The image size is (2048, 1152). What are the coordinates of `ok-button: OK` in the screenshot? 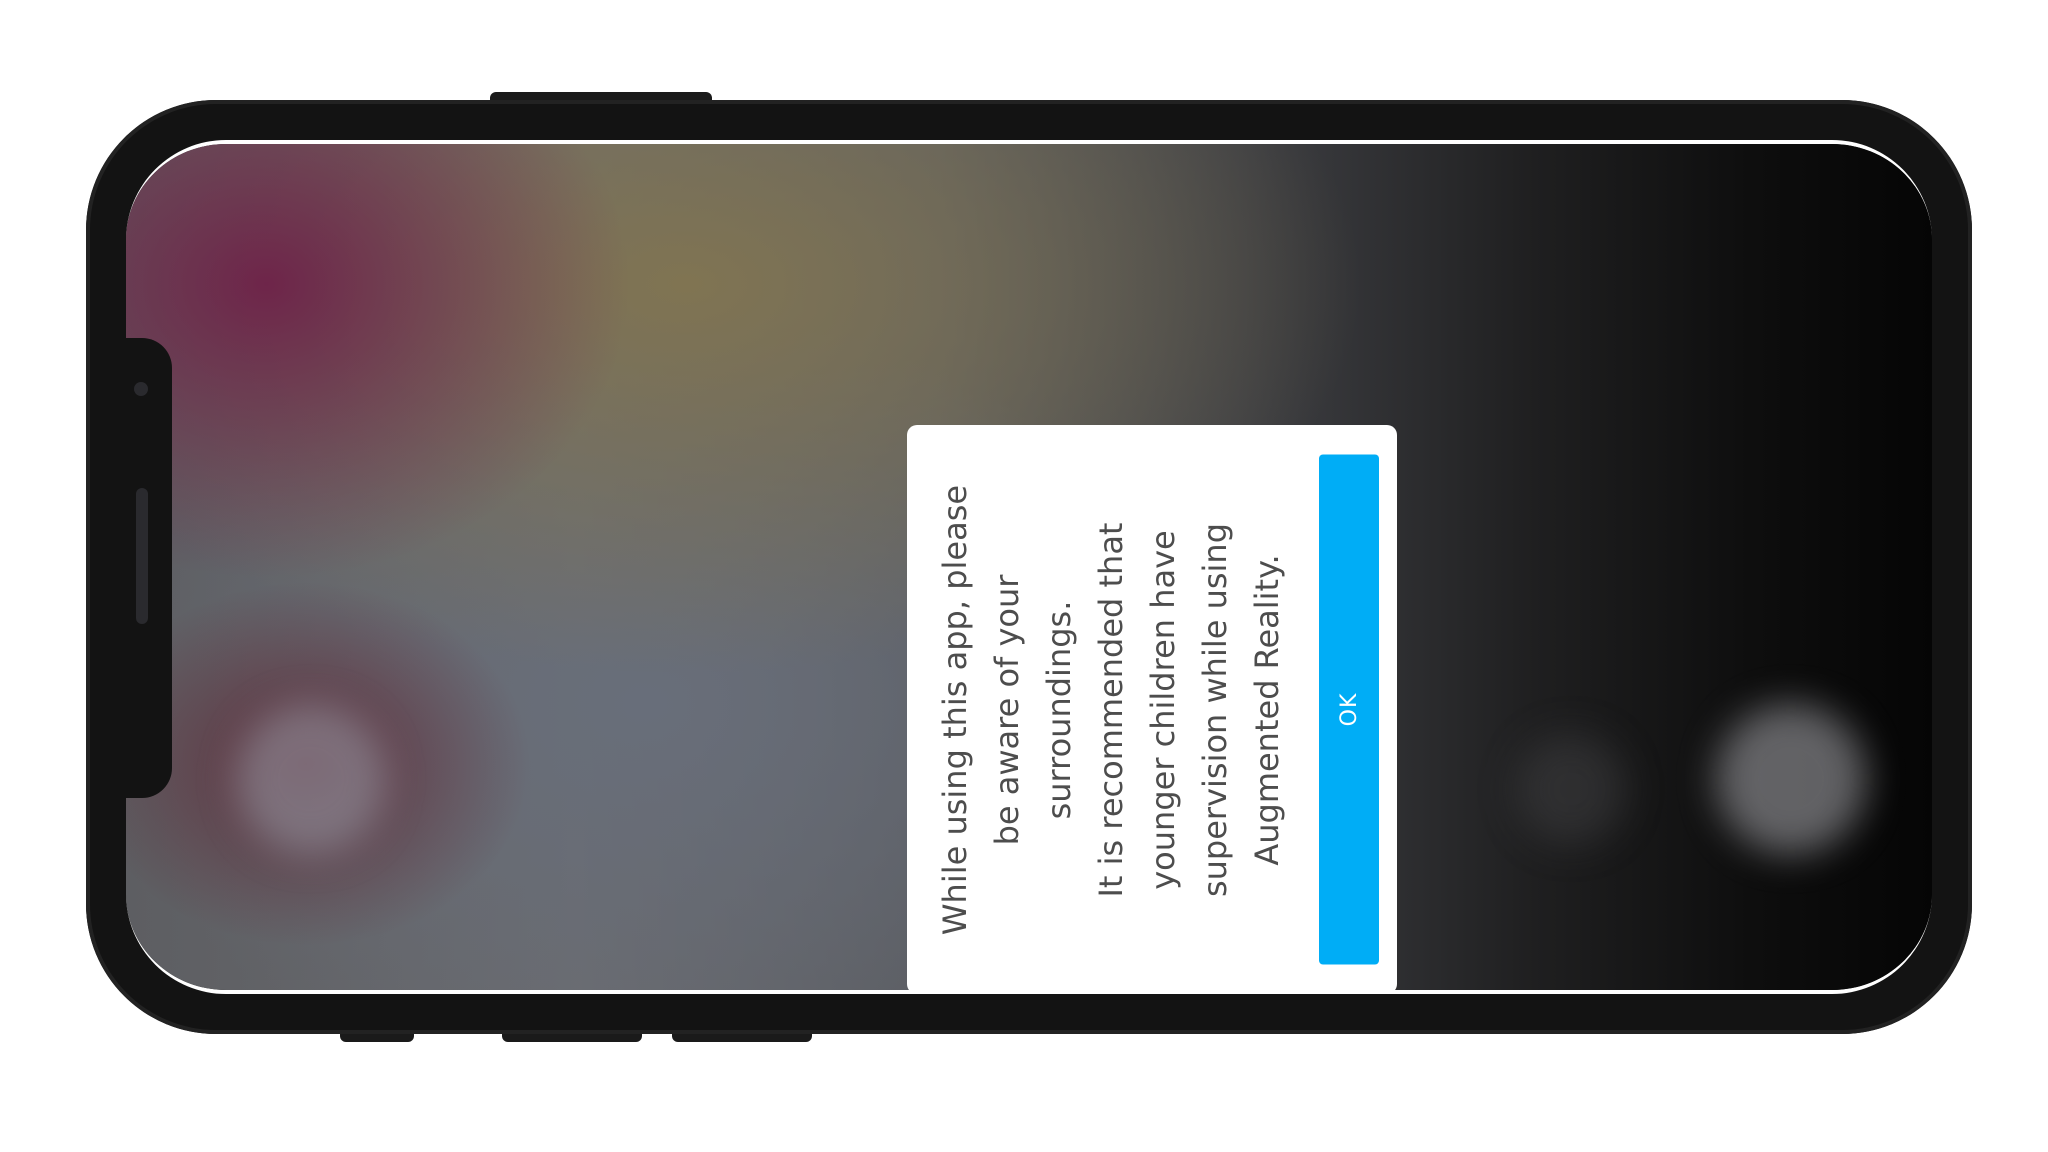 It's located at (1349, 709).